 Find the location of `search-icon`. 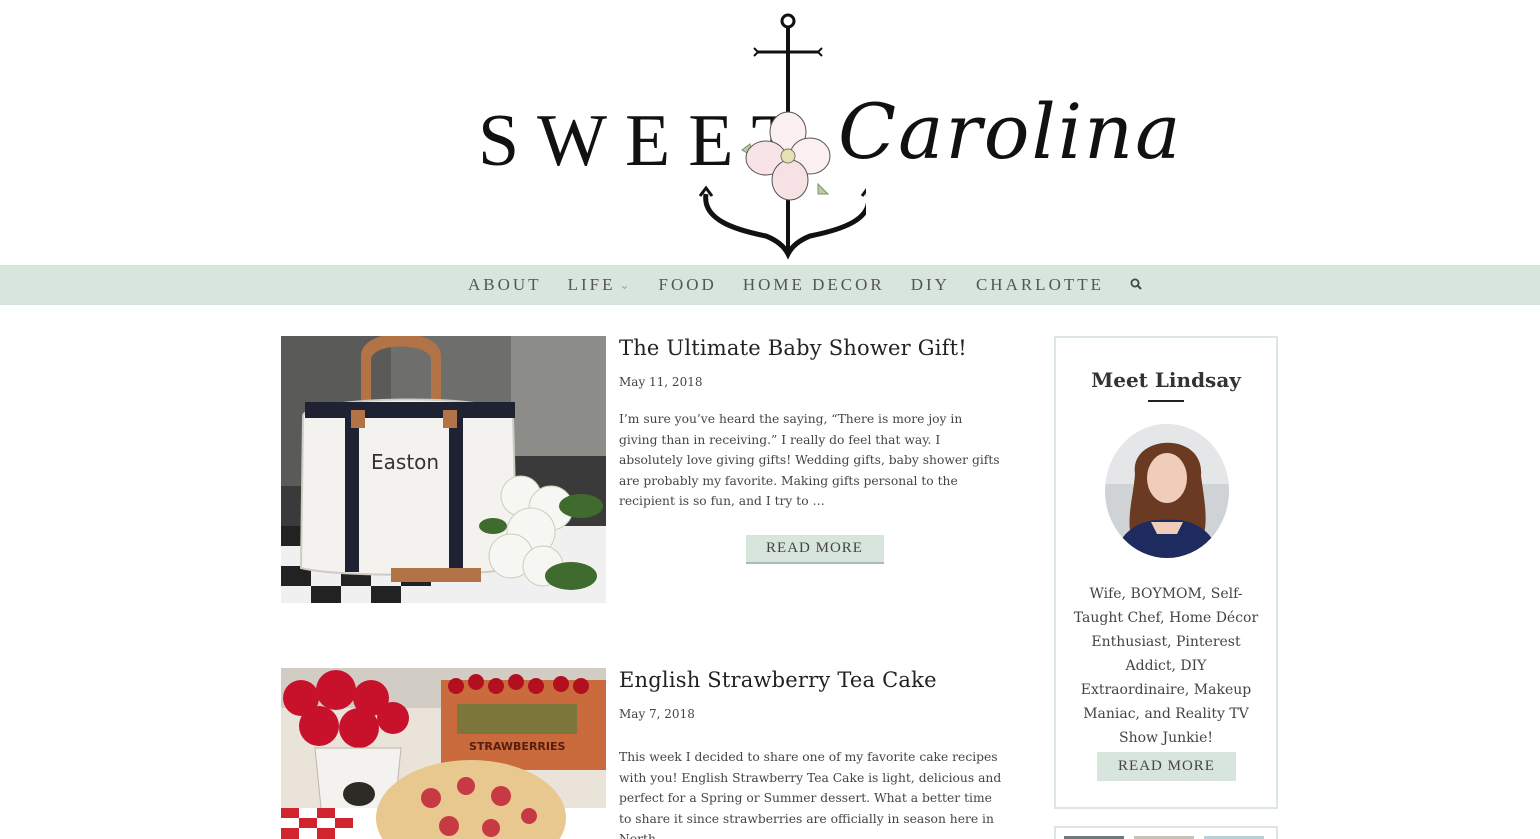

search-icon is located at coordinates (1137, 285).